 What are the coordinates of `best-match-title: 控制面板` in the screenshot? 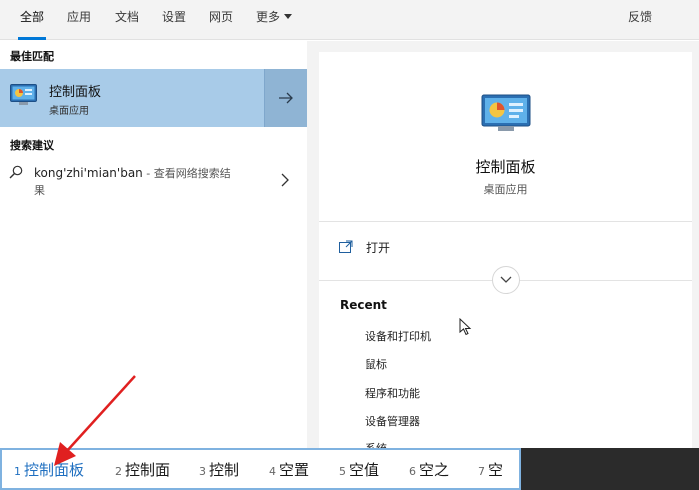 It's located at (75, 92).